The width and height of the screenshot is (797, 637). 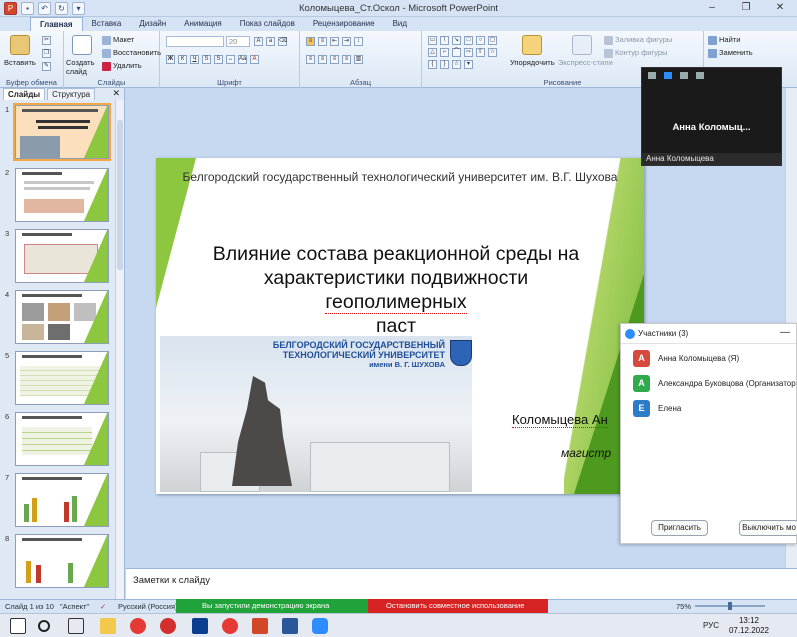 What do you see at coordinates (218, 59) in the screenshot?
I see `shadow-icon: S` at bounding box center [218, 59].